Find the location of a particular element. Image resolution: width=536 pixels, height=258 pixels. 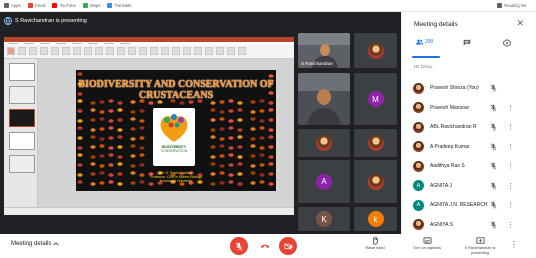

participant-avatar: k is located at coordinates (375, 219).